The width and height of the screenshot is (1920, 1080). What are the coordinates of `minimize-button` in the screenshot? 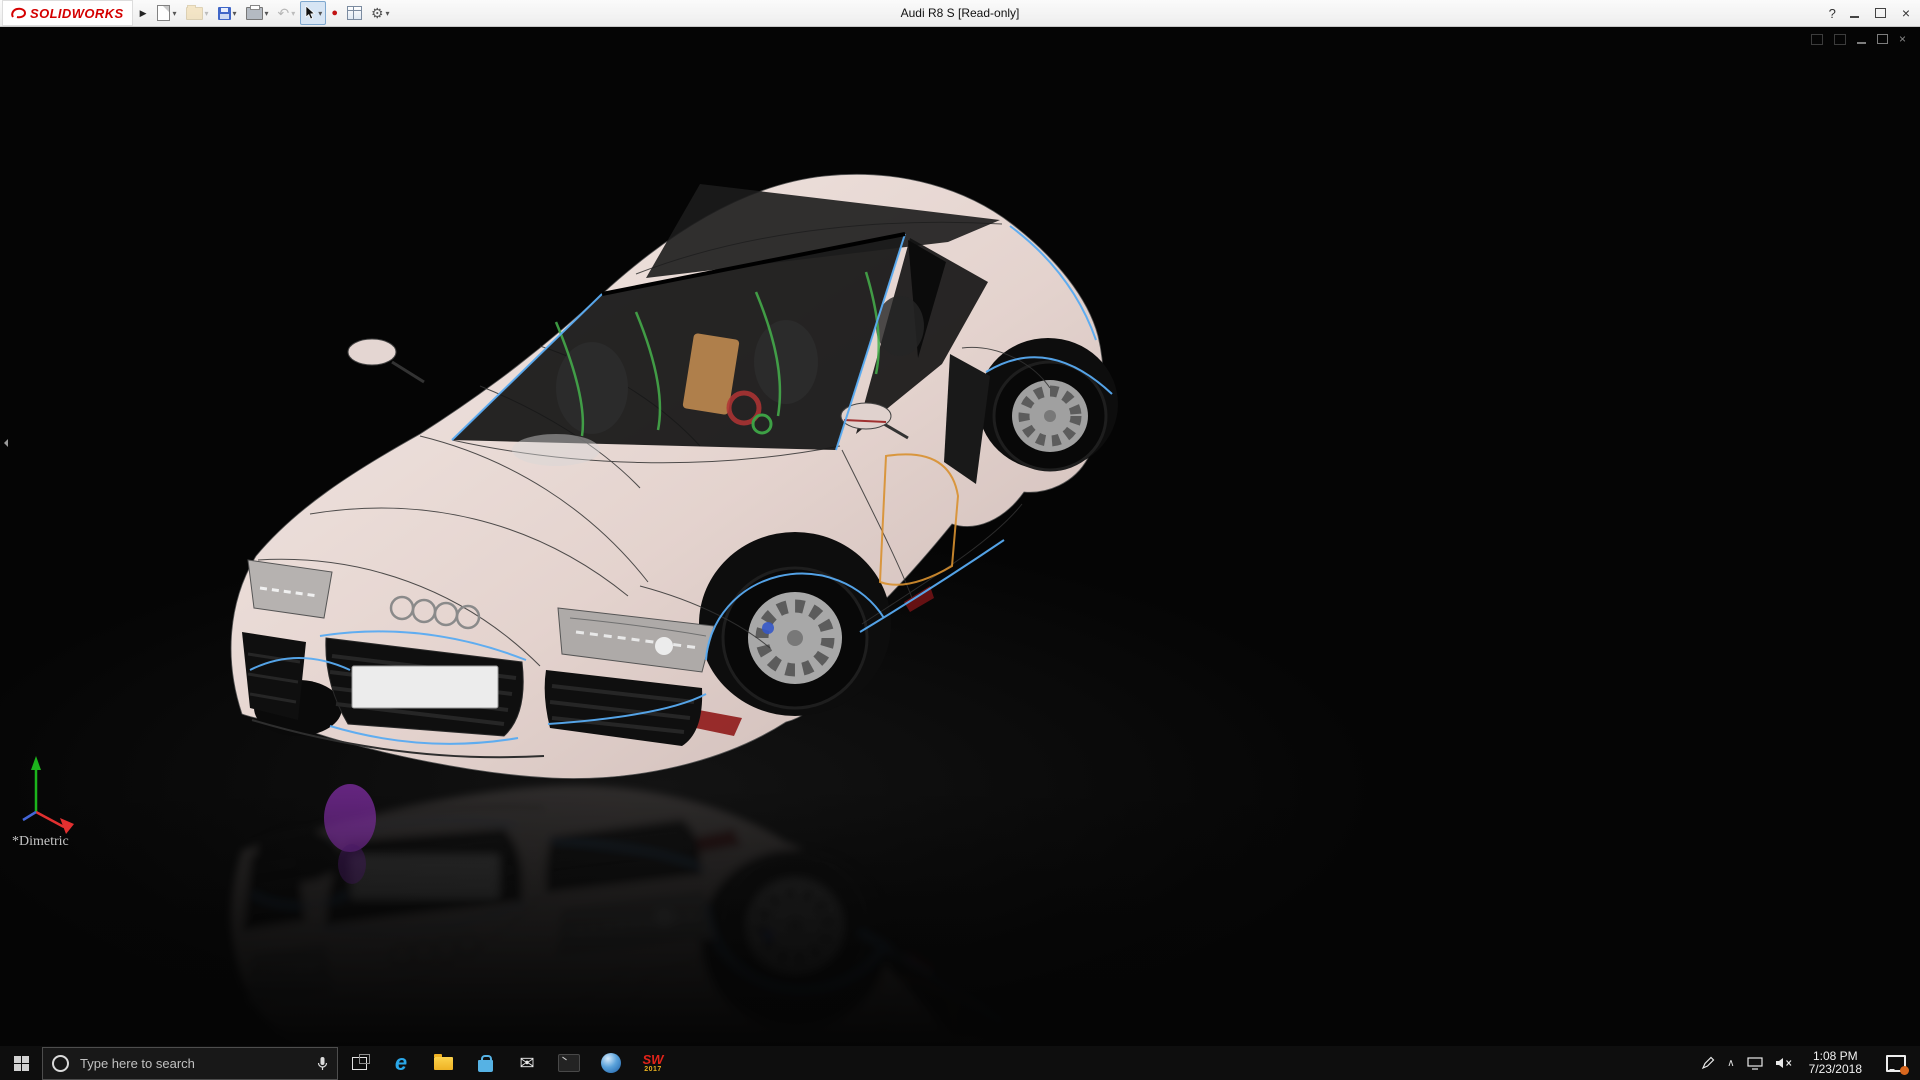 It's located at (1854, 13).